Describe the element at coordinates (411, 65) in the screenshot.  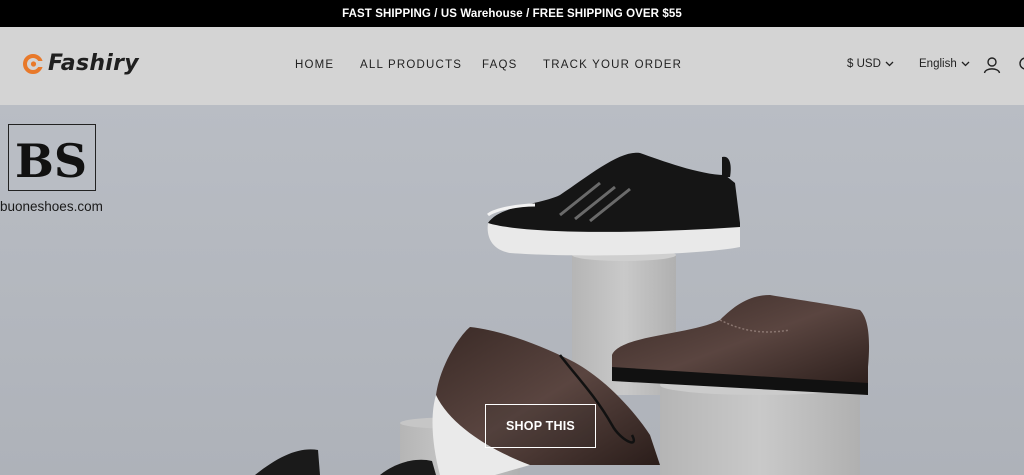
I see `nav-item-all-products: ALL PRODUCTS` at that location.